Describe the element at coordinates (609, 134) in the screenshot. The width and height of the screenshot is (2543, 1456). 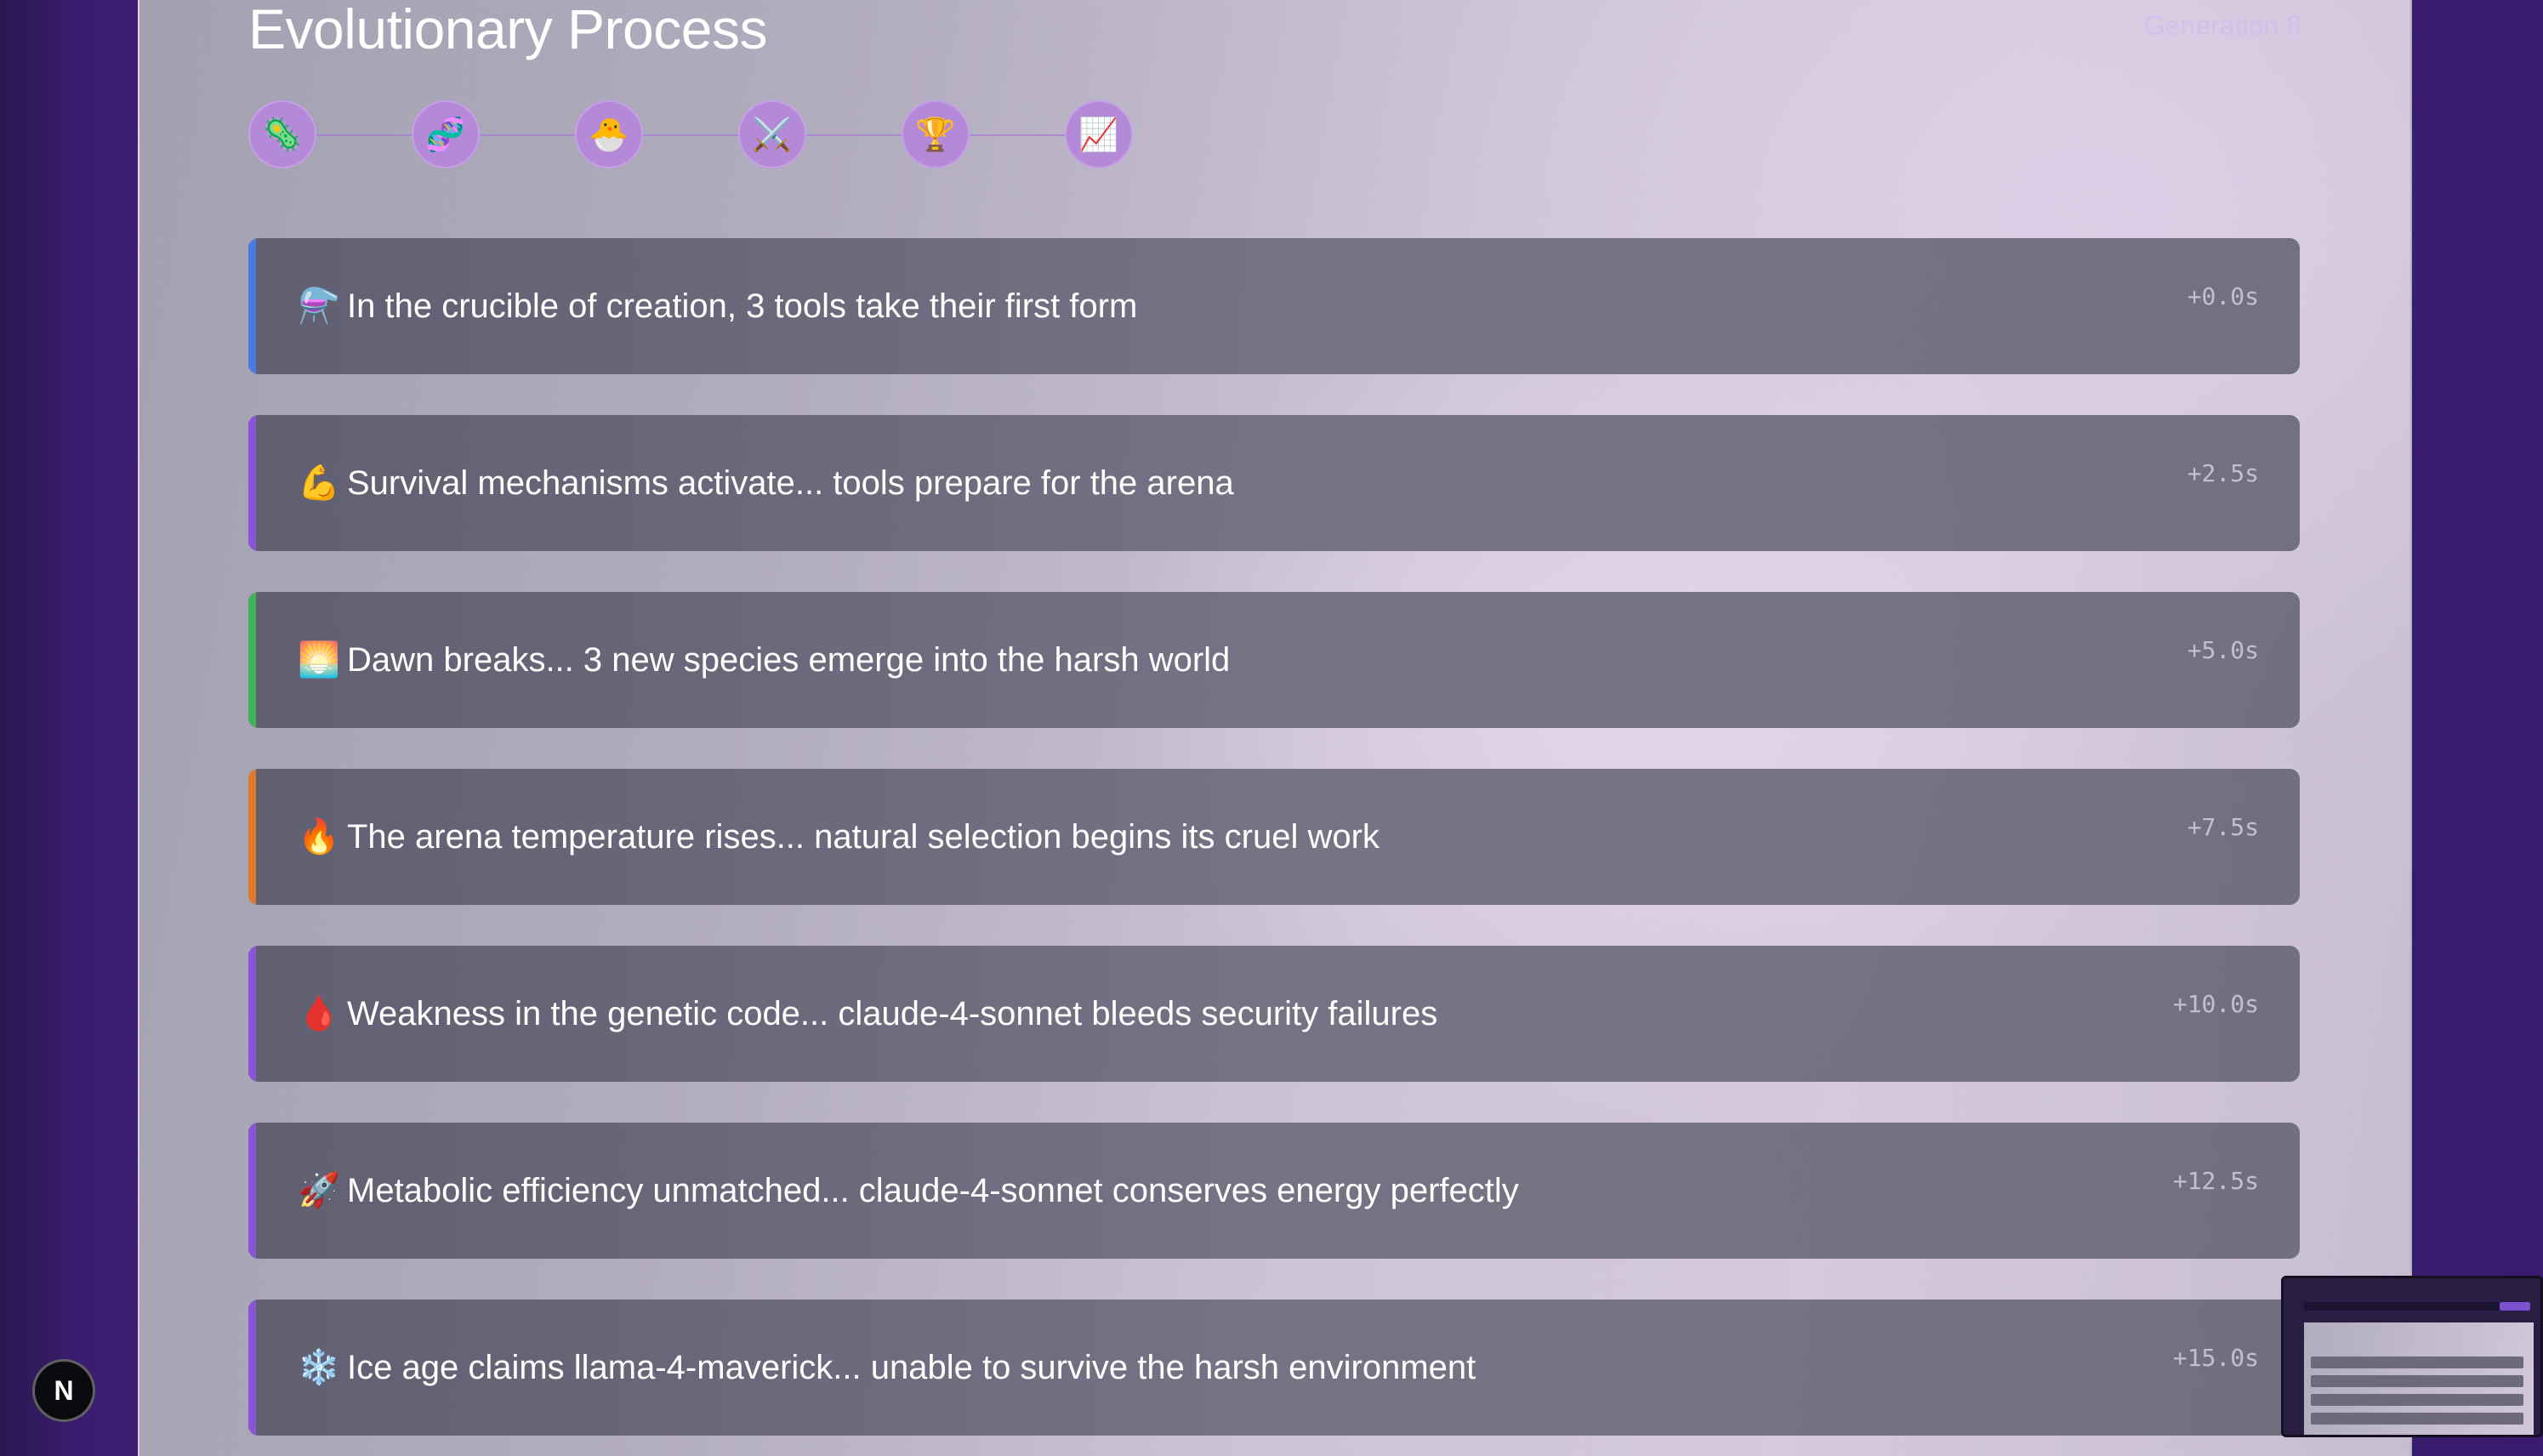
I see `hatching-chick-icon: 🐣` at that location.